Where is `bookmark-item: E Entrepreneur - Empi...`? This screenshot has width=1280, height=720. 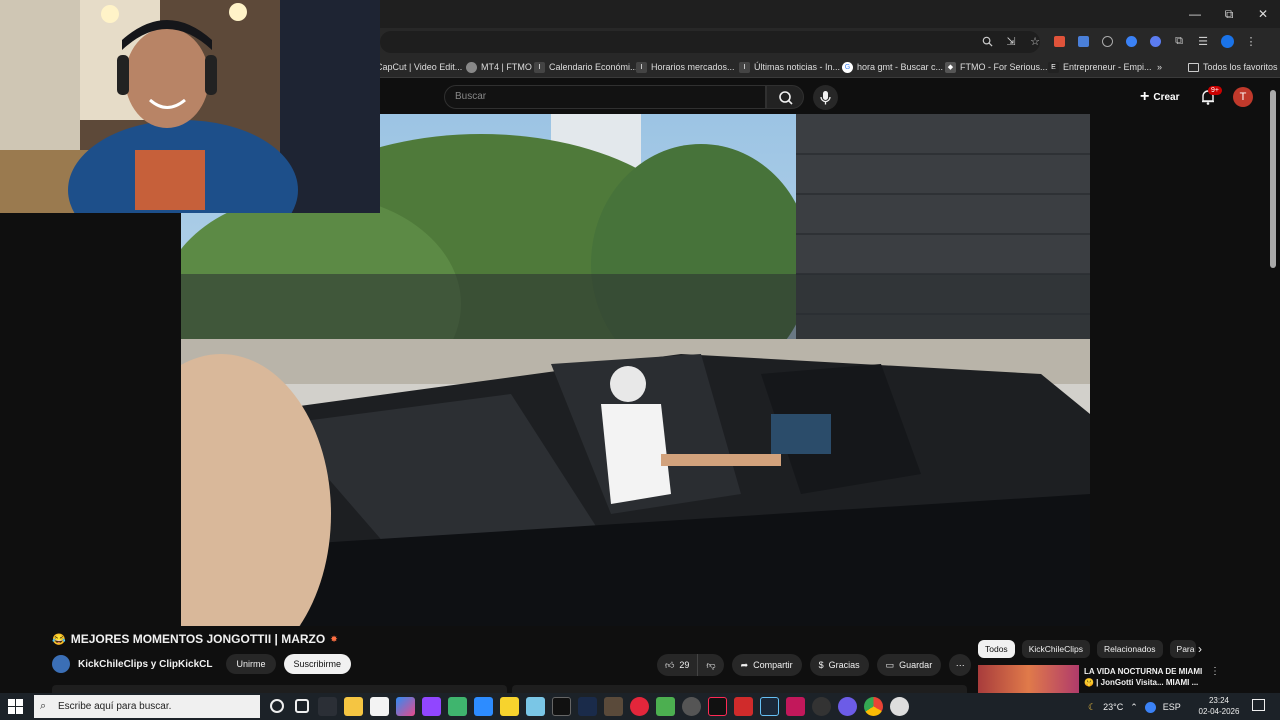
bookmark-item: E Entrepreneur - Empi... is located at coordinates (1100, 67).